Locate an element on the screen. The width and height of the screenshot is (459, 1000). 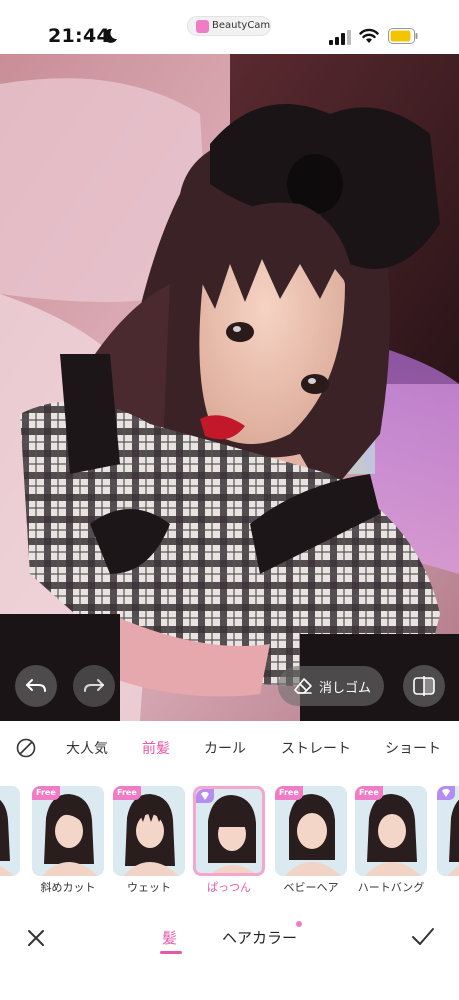
style-thumbnail-list: チ Free 斜めカット Free ウェット ぱっつん Free ベビーヘア is located at coordinates (229, 842).